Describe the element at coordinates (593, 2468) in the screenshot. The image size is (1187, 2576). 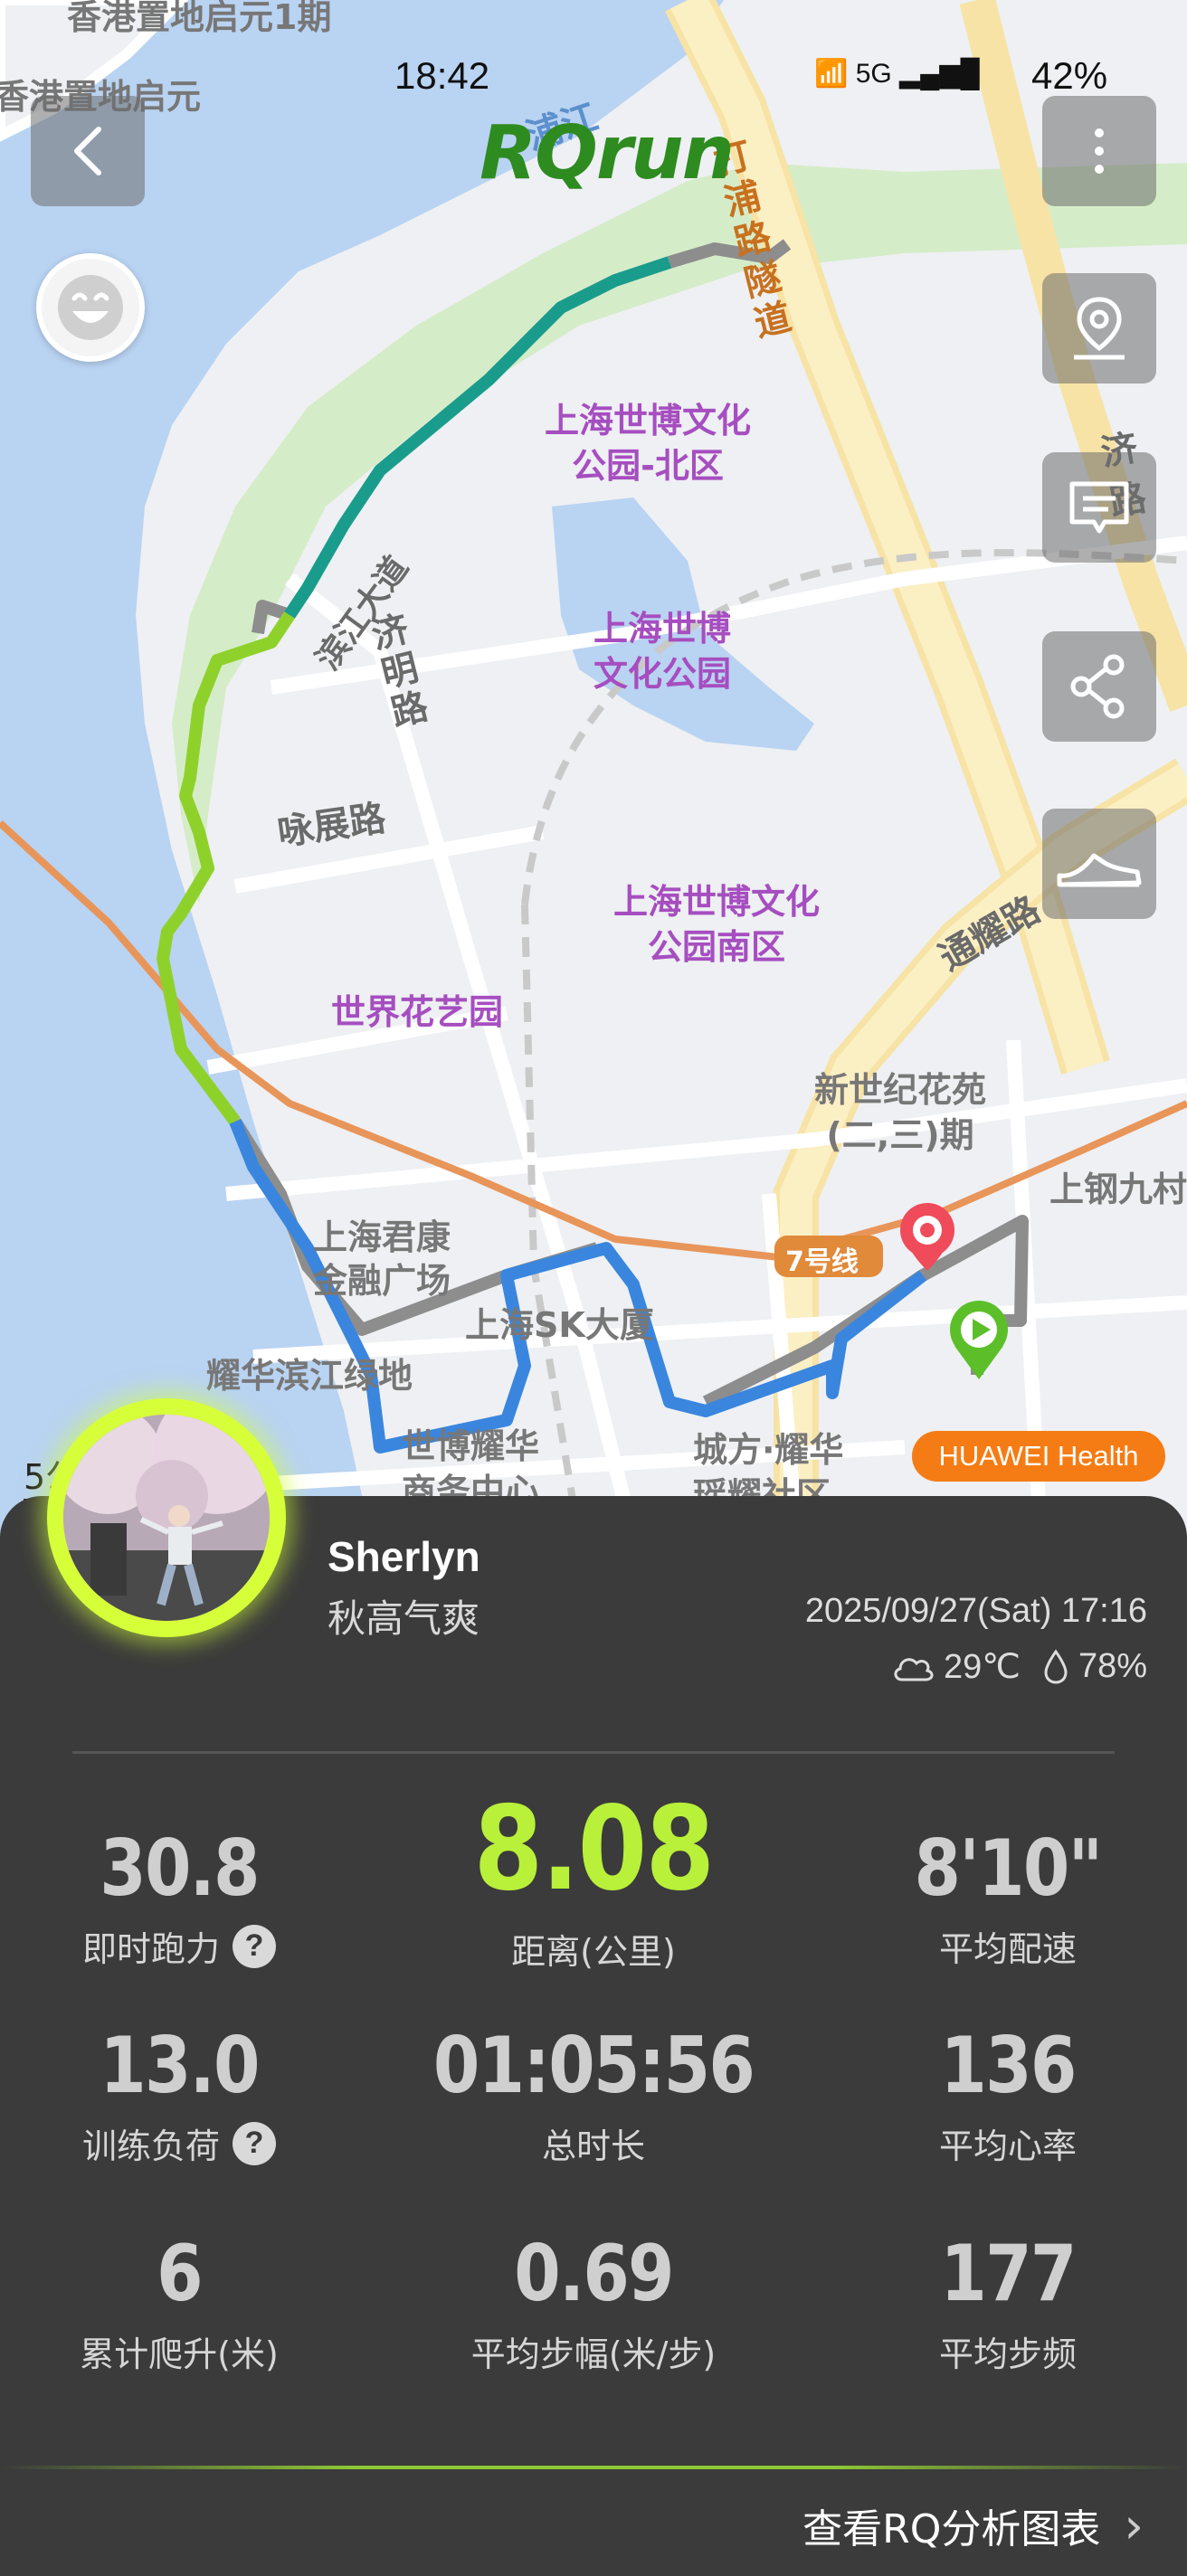
I see `footer-divider` at that location.